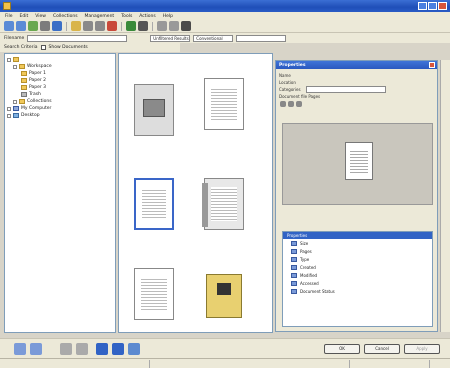 This screenshot has height=368, width=450. Describe the element at coordinates (40, 16) in the screenshot. I see `menu-view: View` at that location.